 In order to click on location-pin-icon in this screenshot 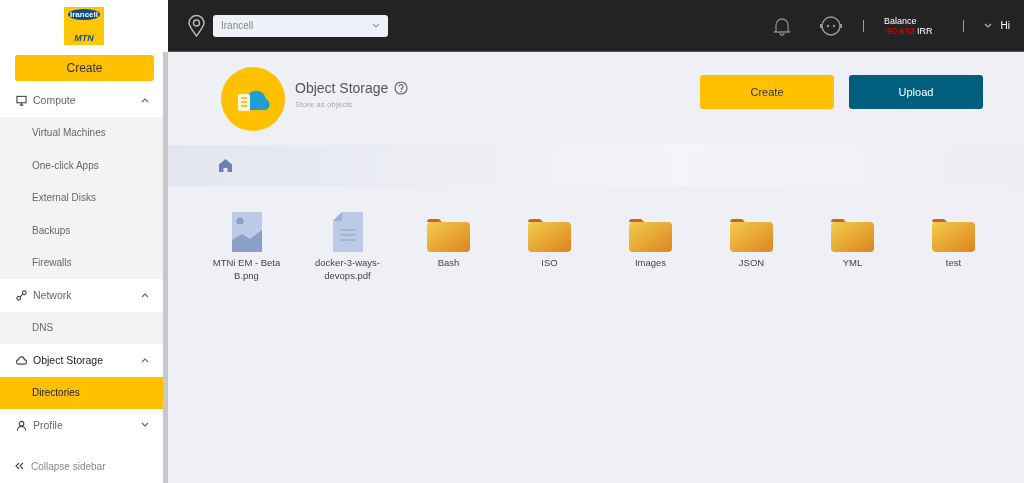, I will do `click(196, 25)`.